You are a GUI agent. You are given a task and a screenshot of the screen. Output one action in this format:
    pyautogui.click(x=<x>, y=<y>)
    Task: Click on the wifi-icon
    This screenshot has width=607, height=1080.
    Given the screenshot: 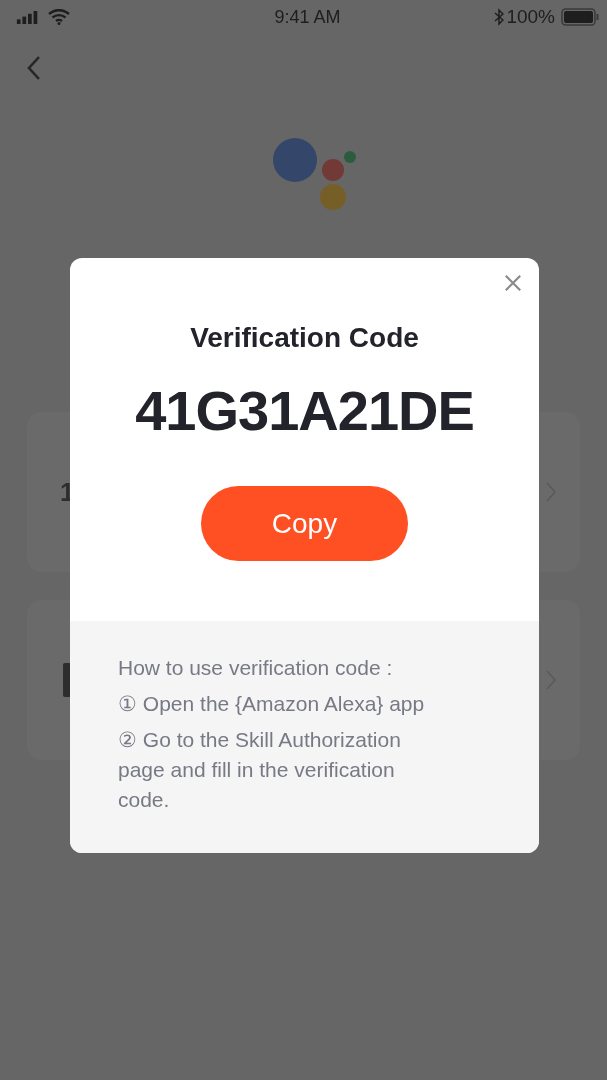 What is the action you would take?
    pyautogui.click(x=59, y=17)
    